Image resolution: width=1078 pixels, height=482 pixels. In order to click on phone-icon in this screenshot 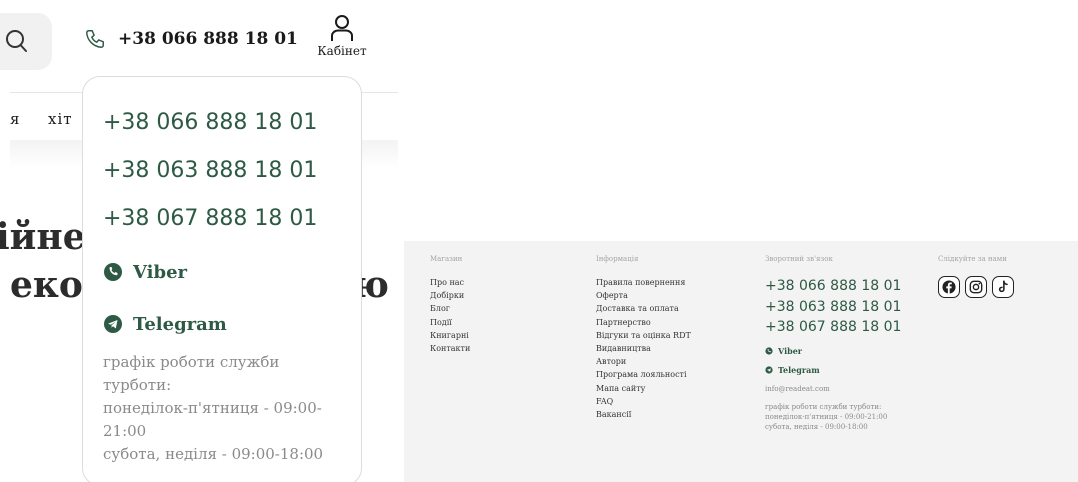, I will do `click(95, 39)`.